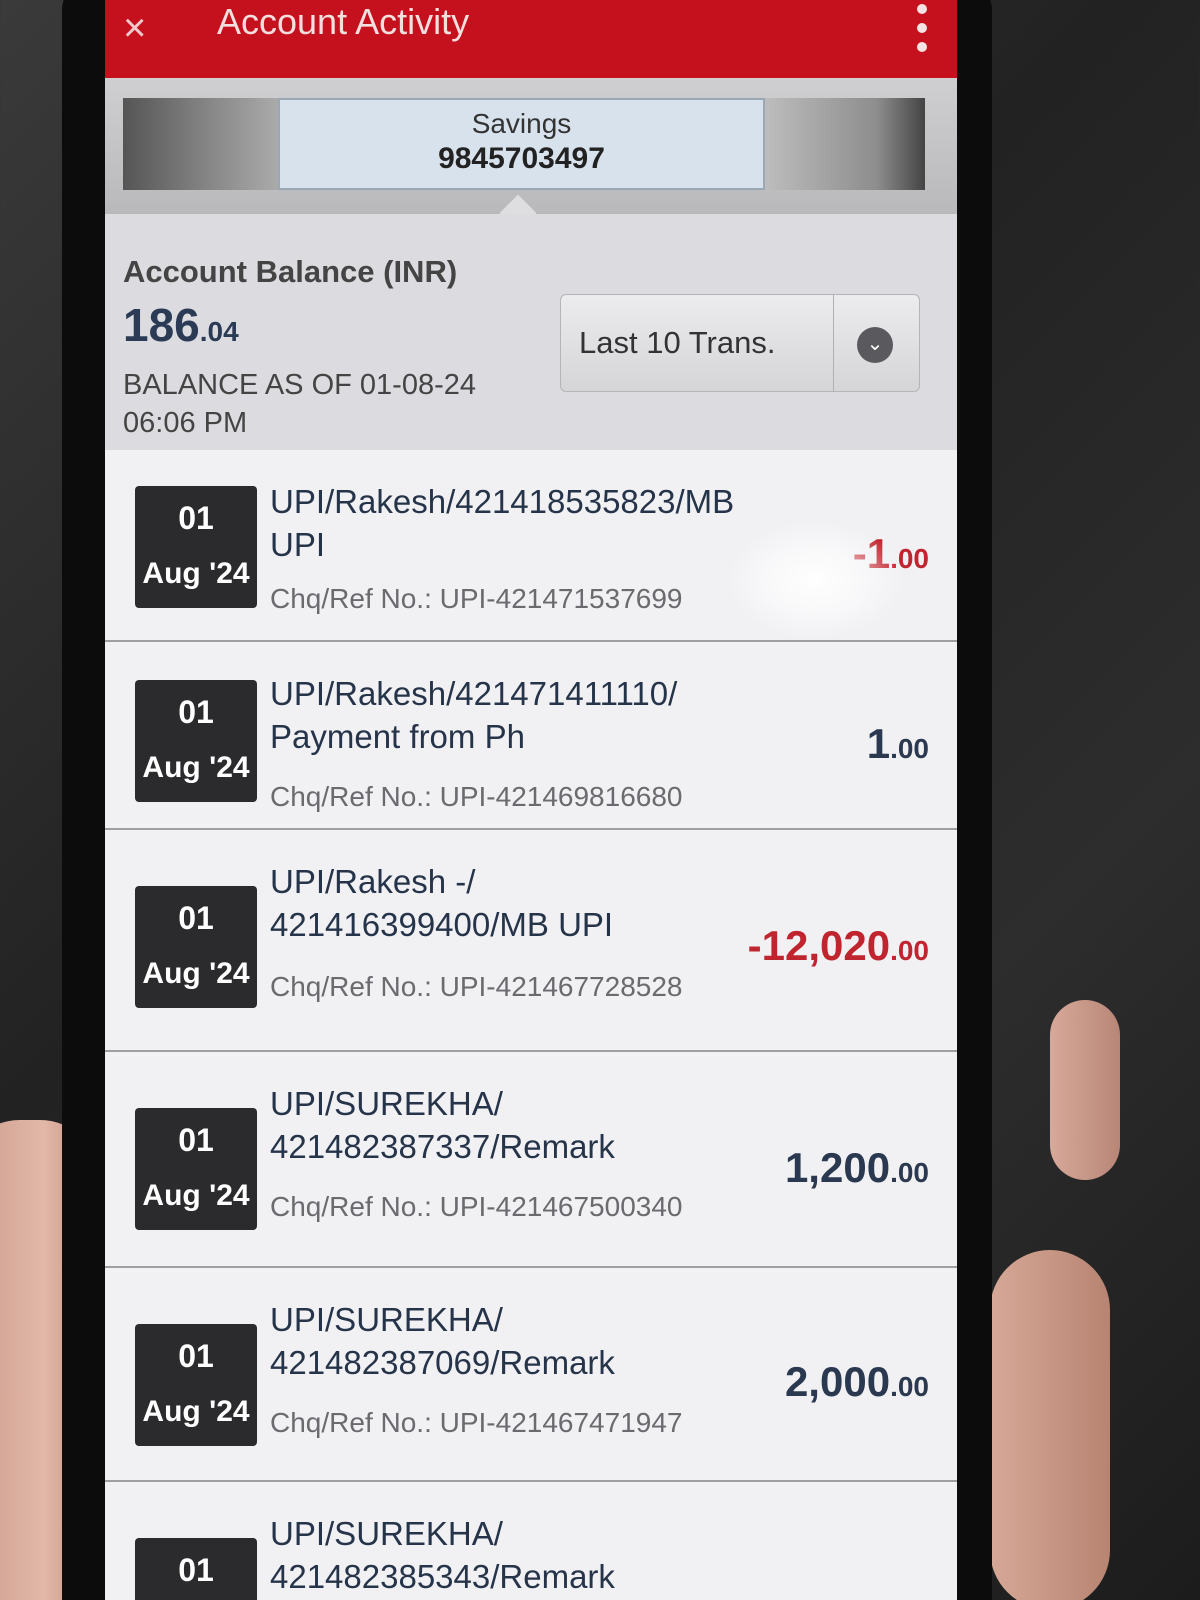 This screenshot has width=1200, height=1600. I want to click on close-icon: ×, so click(134, 28).